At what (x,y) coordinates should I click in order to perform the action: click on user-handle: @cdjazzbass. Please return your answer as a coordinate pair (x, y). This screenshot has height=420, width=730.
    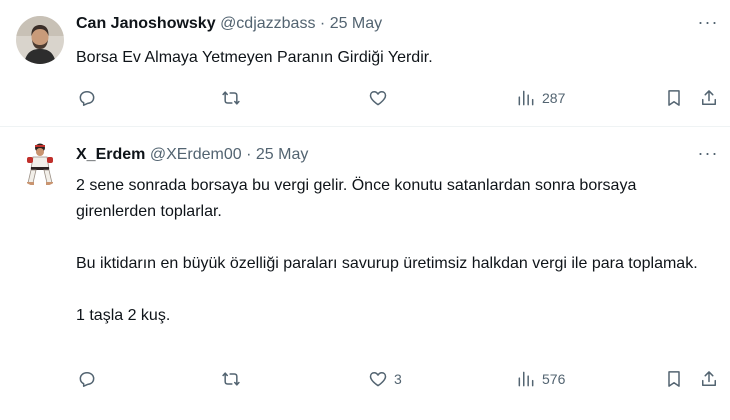
    Looking at the image, I should click on (267, 23).